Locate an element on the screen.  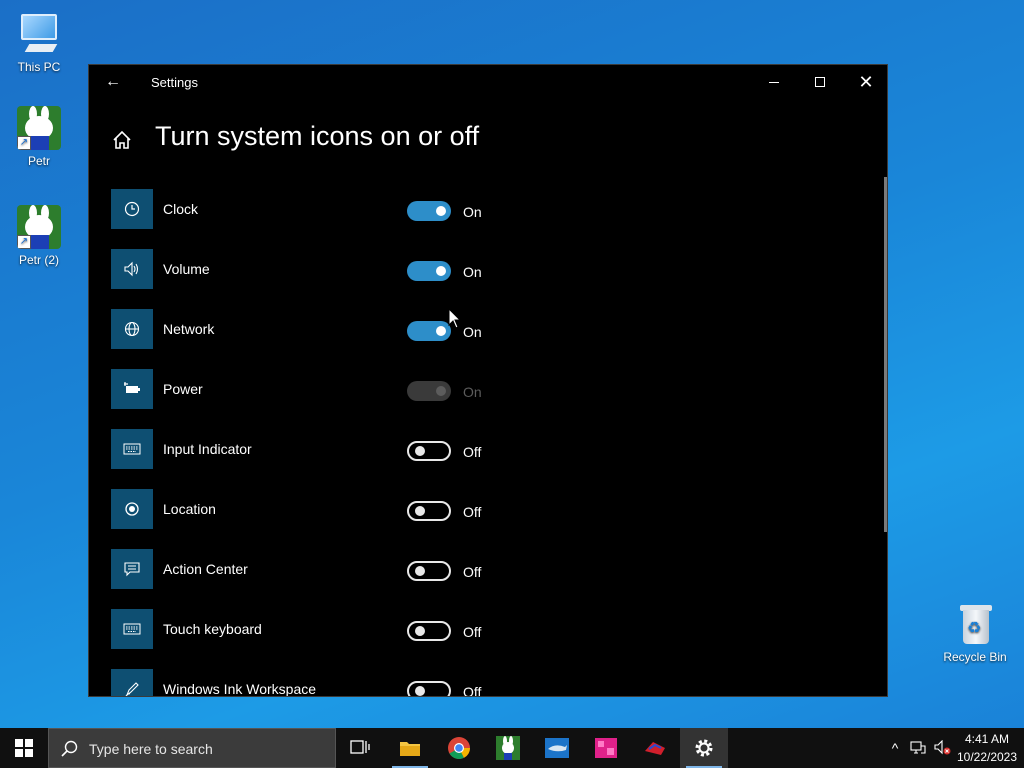
volume-icon is located at coordinates (132, 269).